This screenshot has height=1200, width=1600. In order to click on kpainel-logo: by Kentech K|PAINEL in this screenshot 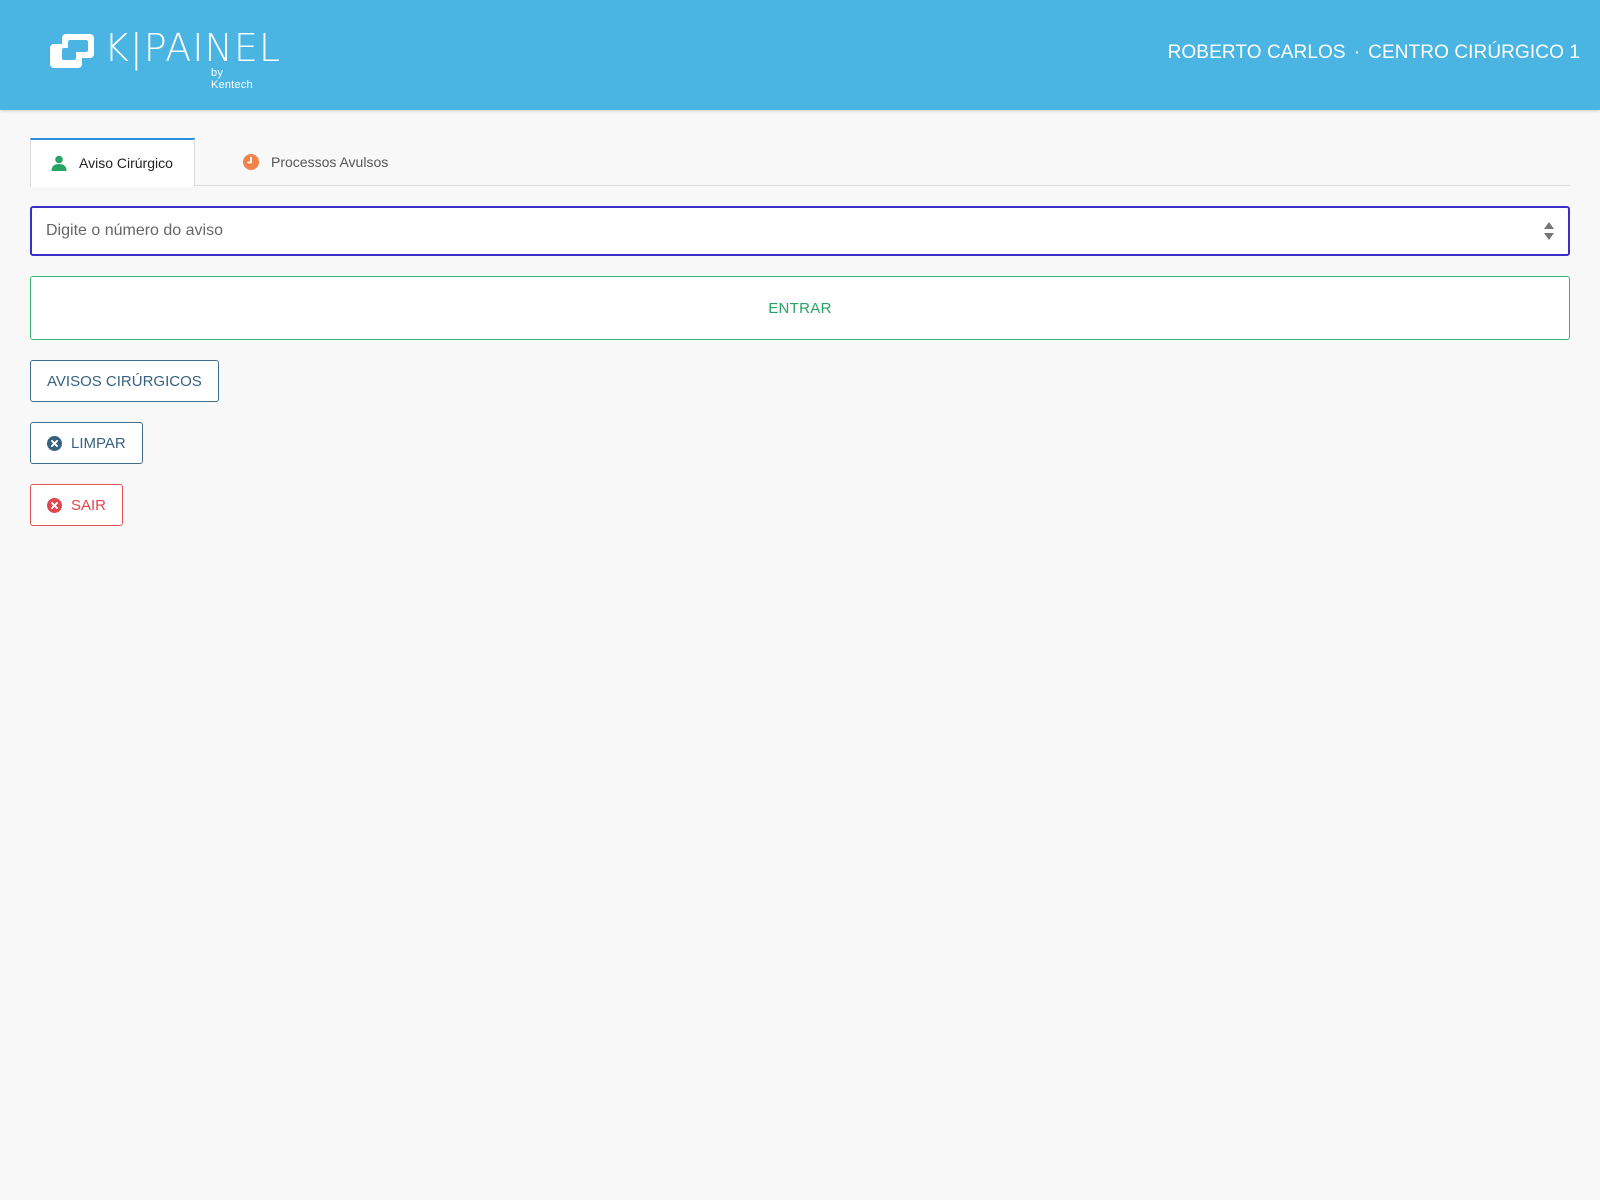, I will do `click(164, 59)`.